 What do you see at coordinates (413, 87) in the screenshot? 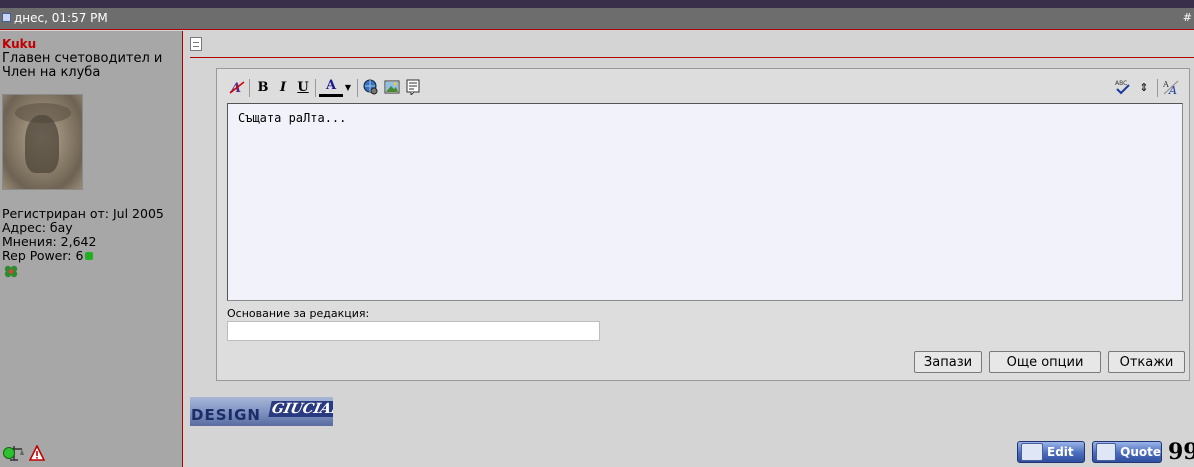
I see `quote-icon` at bounding box center [413, 87].